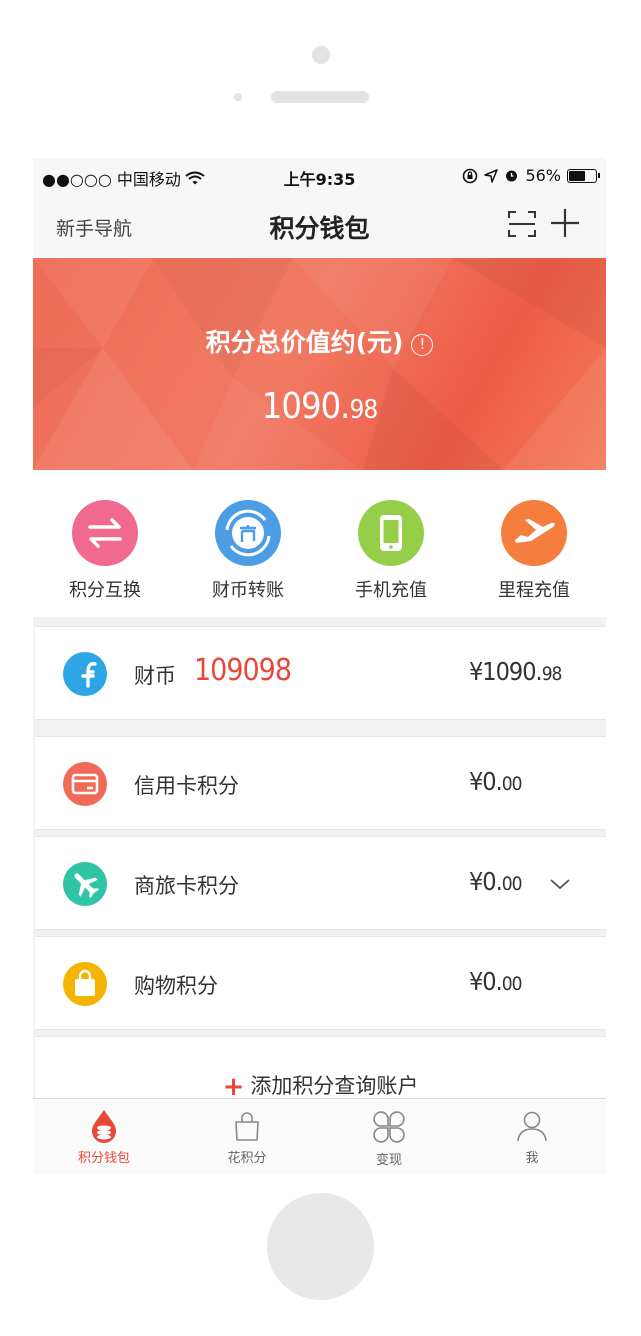 This screenshot has height=1336, width=641. I want to click on plus-icon, so click(565, 223).